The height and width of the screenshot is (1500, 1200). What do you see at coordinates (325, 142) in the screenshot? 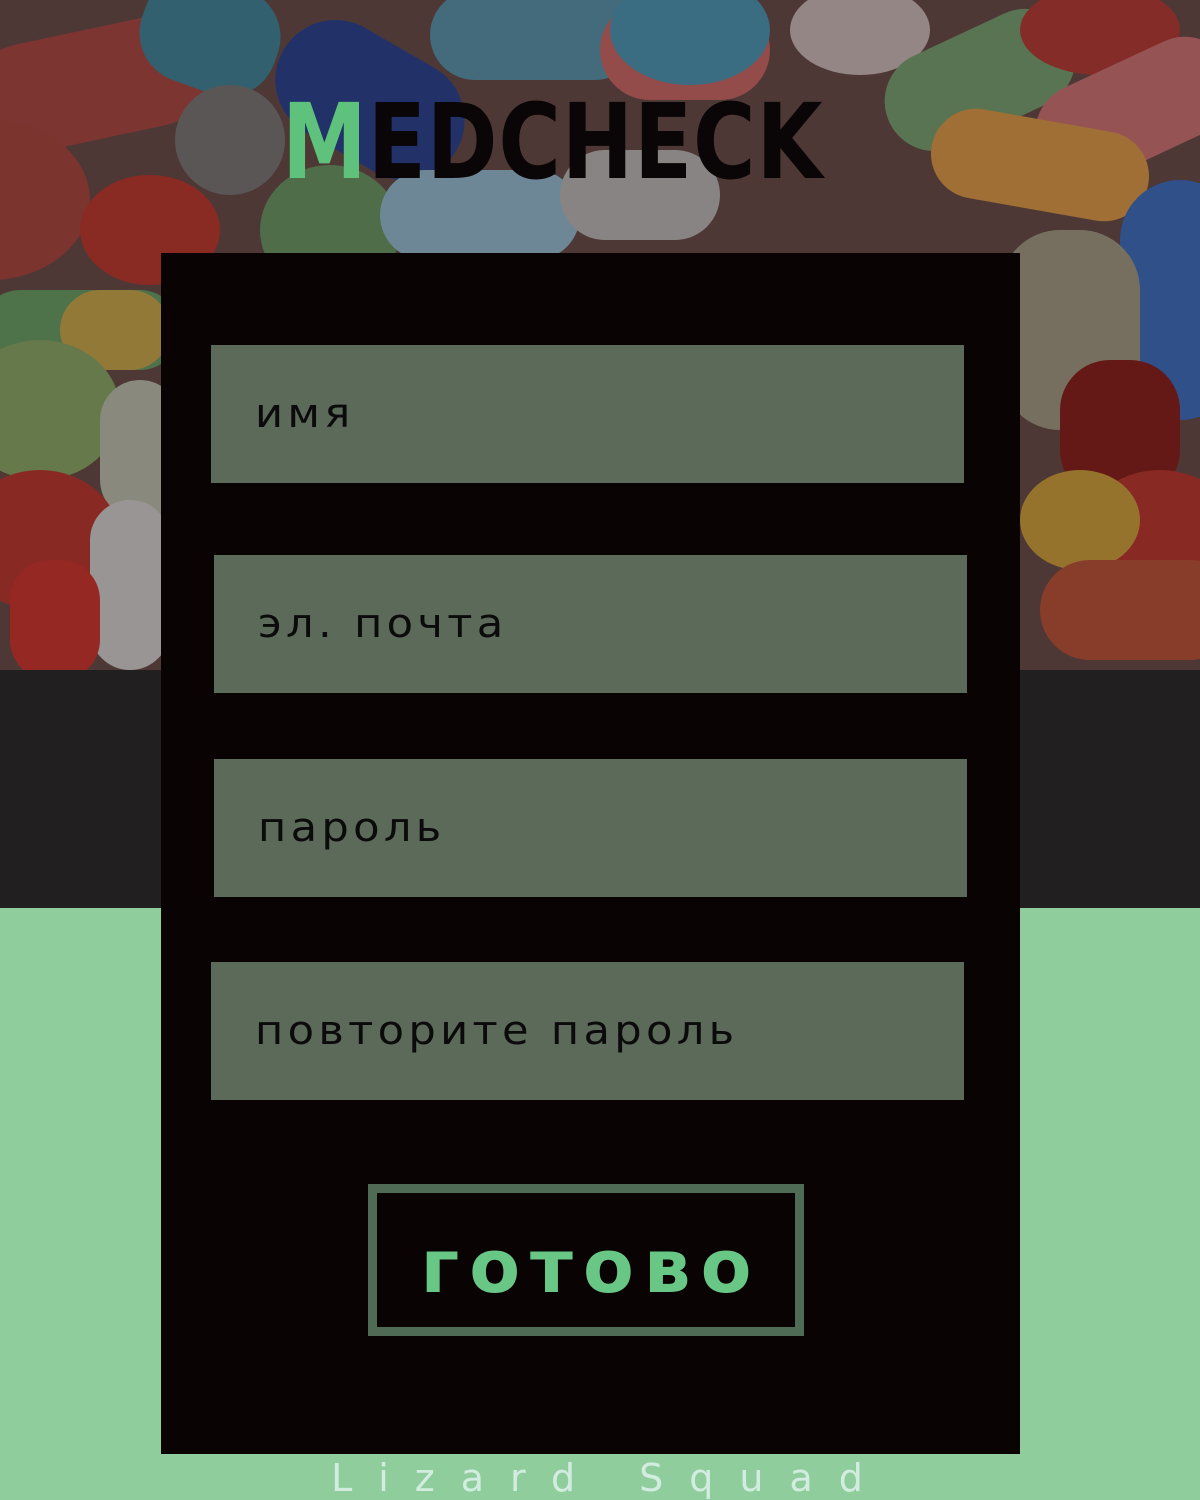
I see `logo-first-letter: M` at bounding box center [325, 142].